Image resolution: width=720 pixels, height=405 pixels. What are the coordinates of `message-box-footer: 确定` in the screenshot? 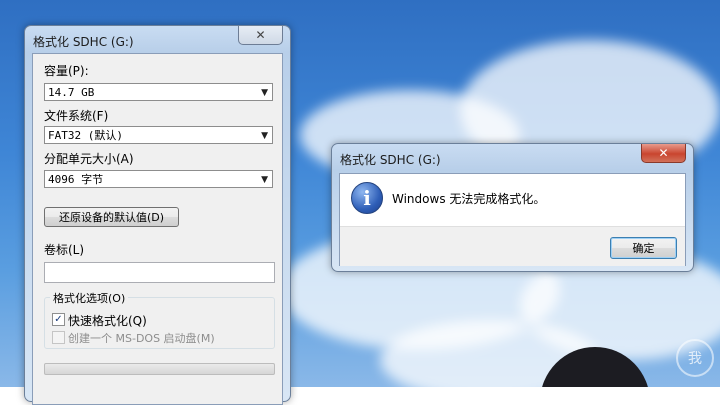 It's located at (512, 246).